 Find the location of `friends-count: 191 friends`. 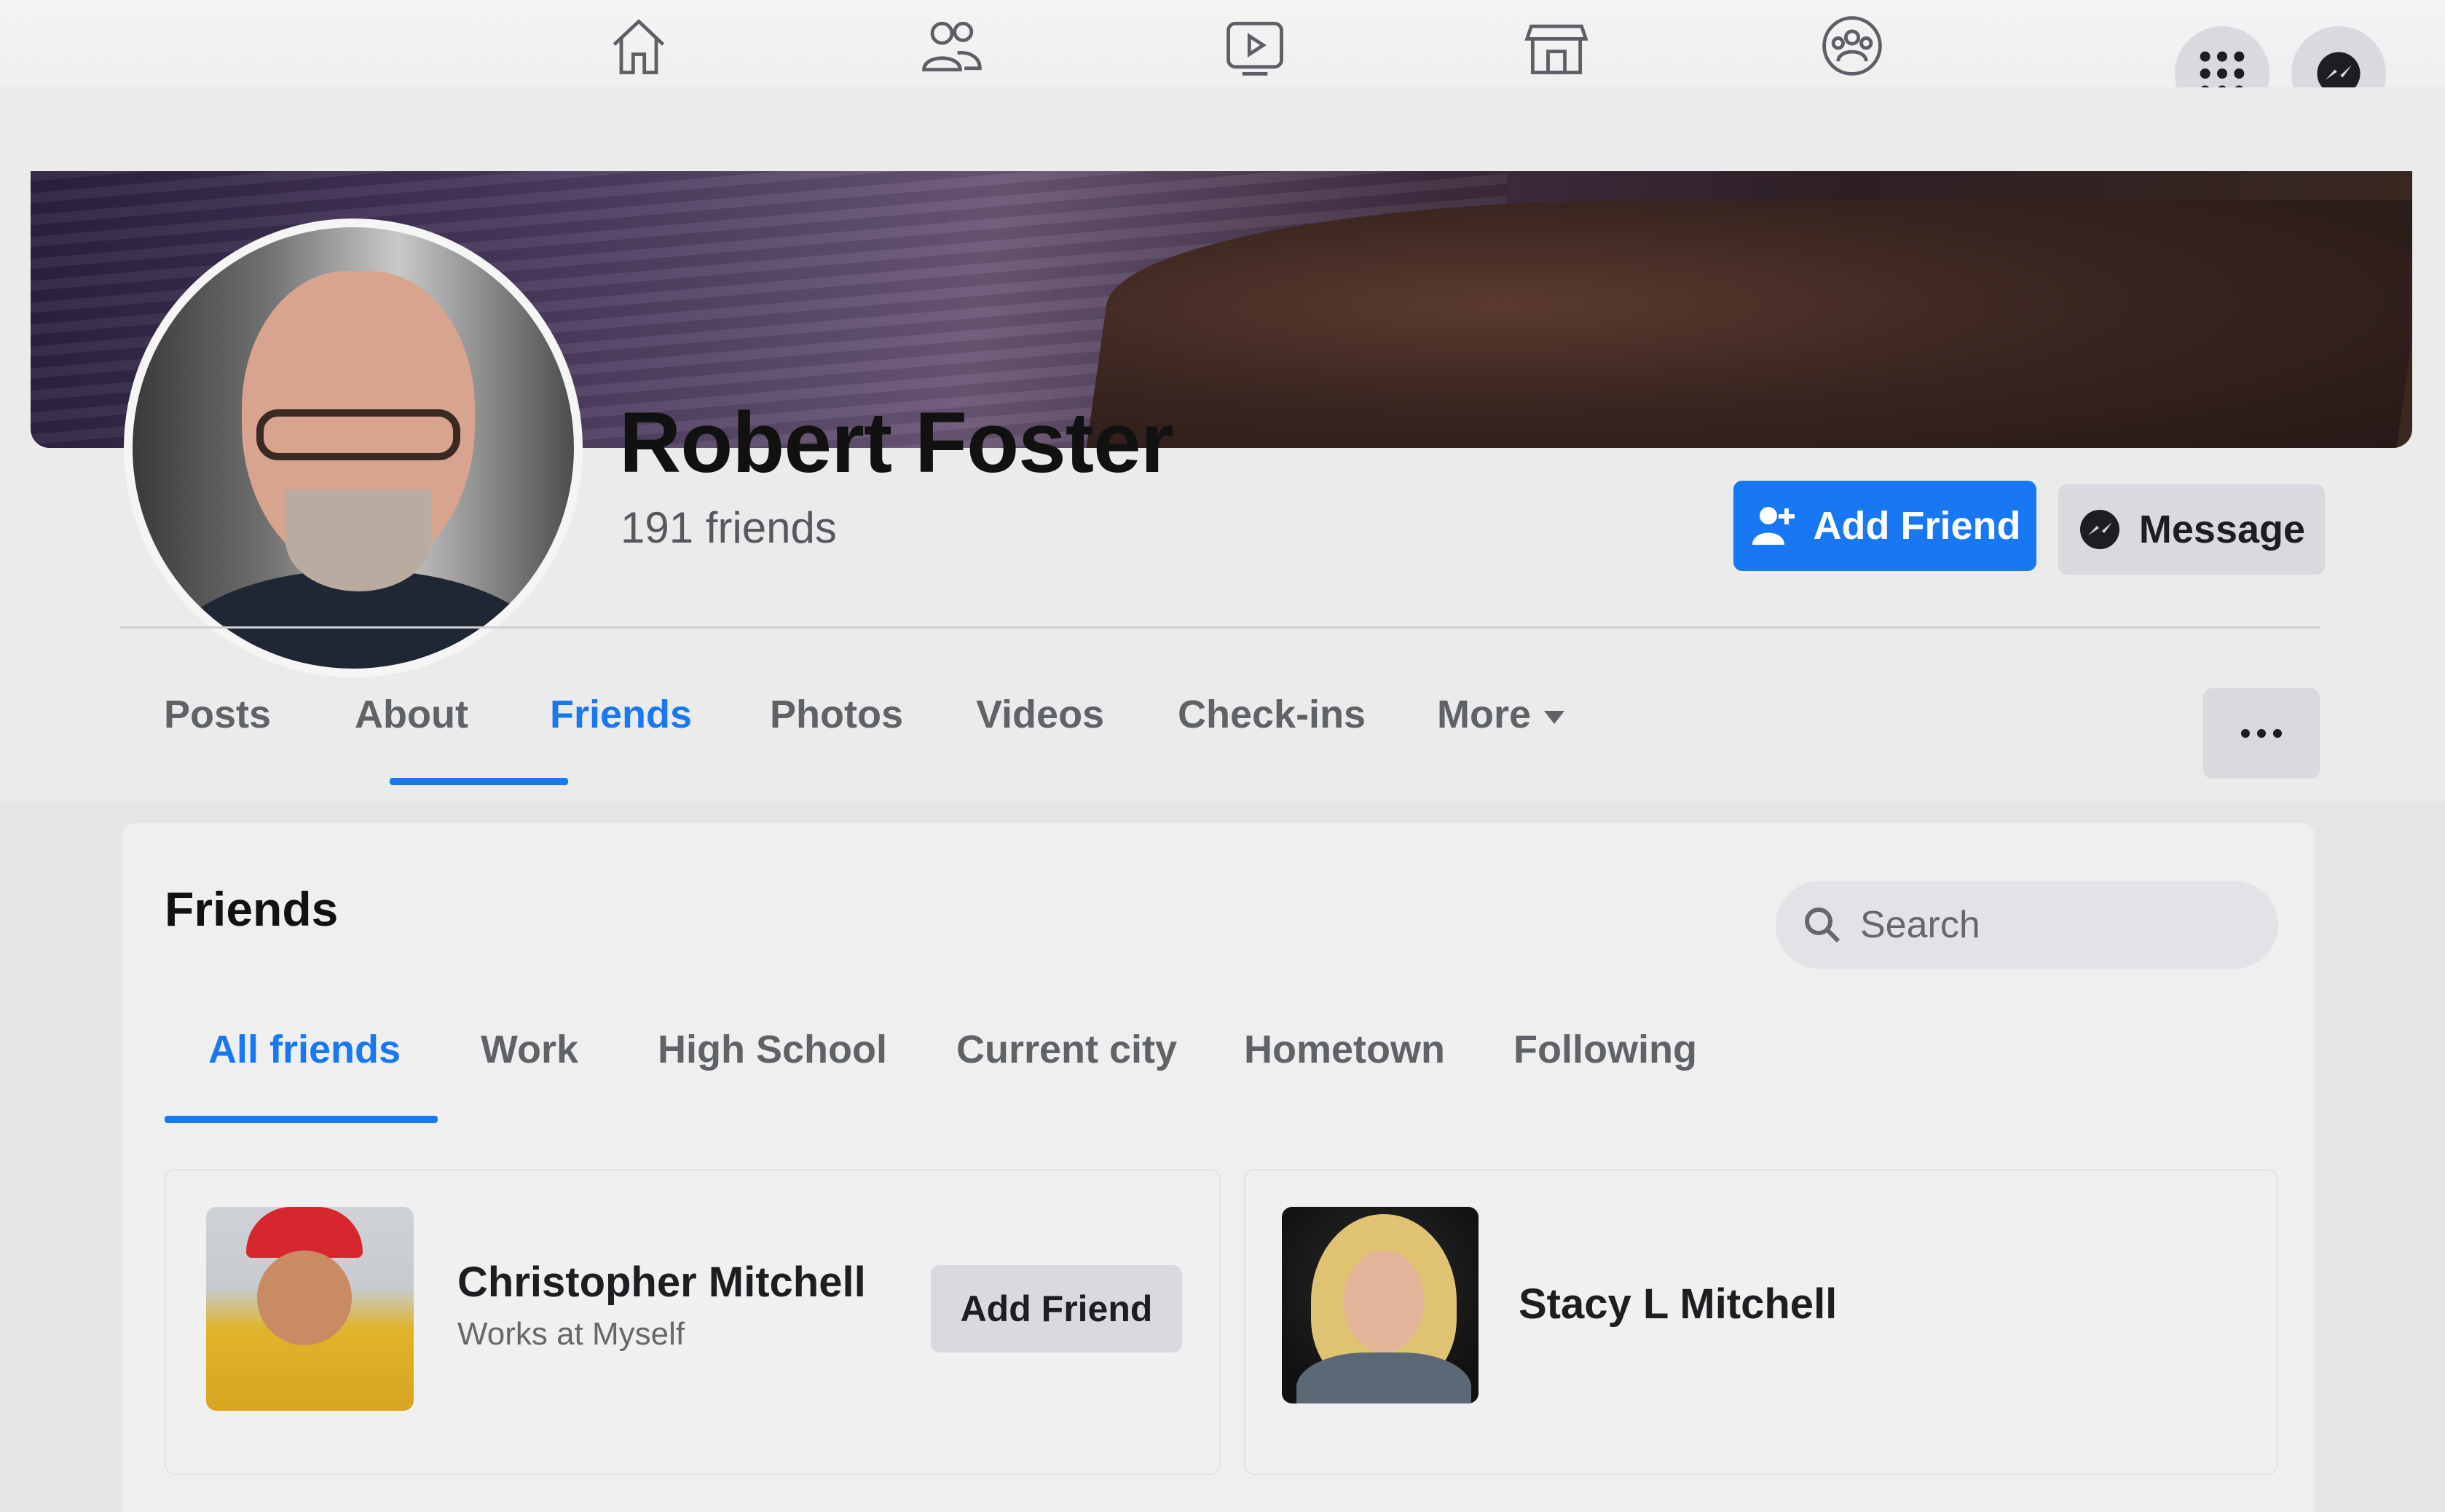

friends-count: 191 friends is located at coordinates (729, 528).